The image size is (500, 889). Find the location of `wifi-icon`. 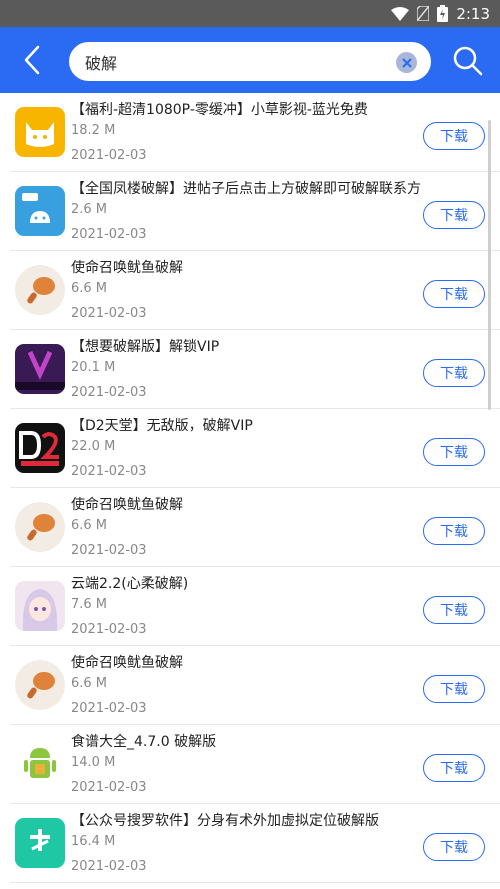

wifi-icon is located at coordinates (400, 13).